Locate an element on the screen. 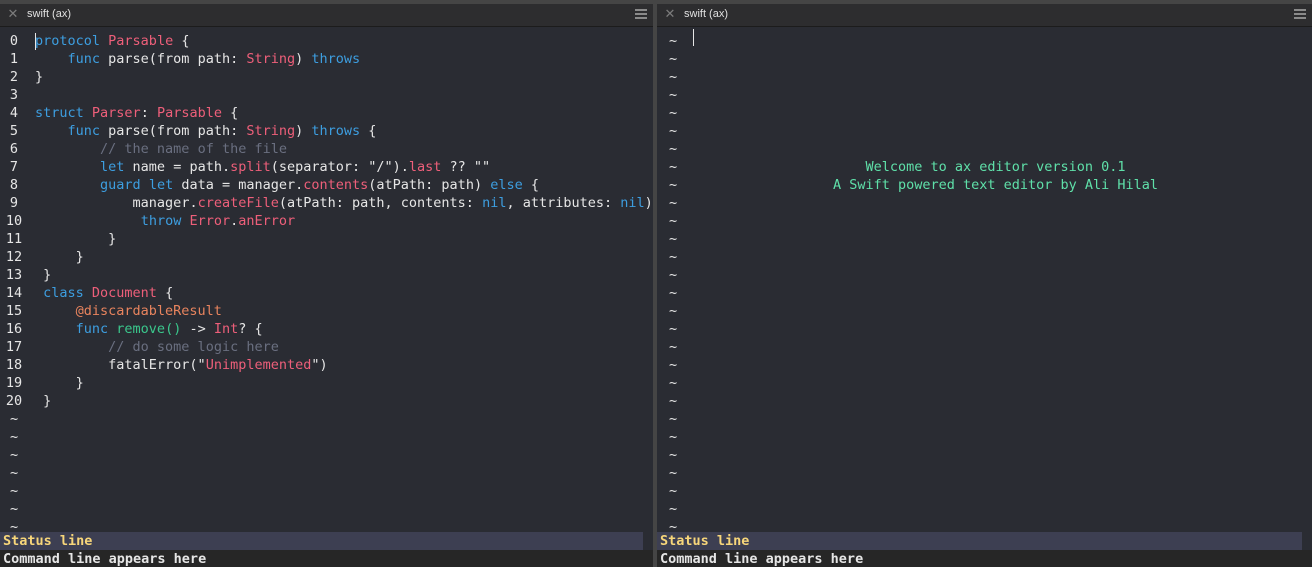 The width and height of the screenshot is (1312, 567). code-token: String is located at coordinates (271, 131).